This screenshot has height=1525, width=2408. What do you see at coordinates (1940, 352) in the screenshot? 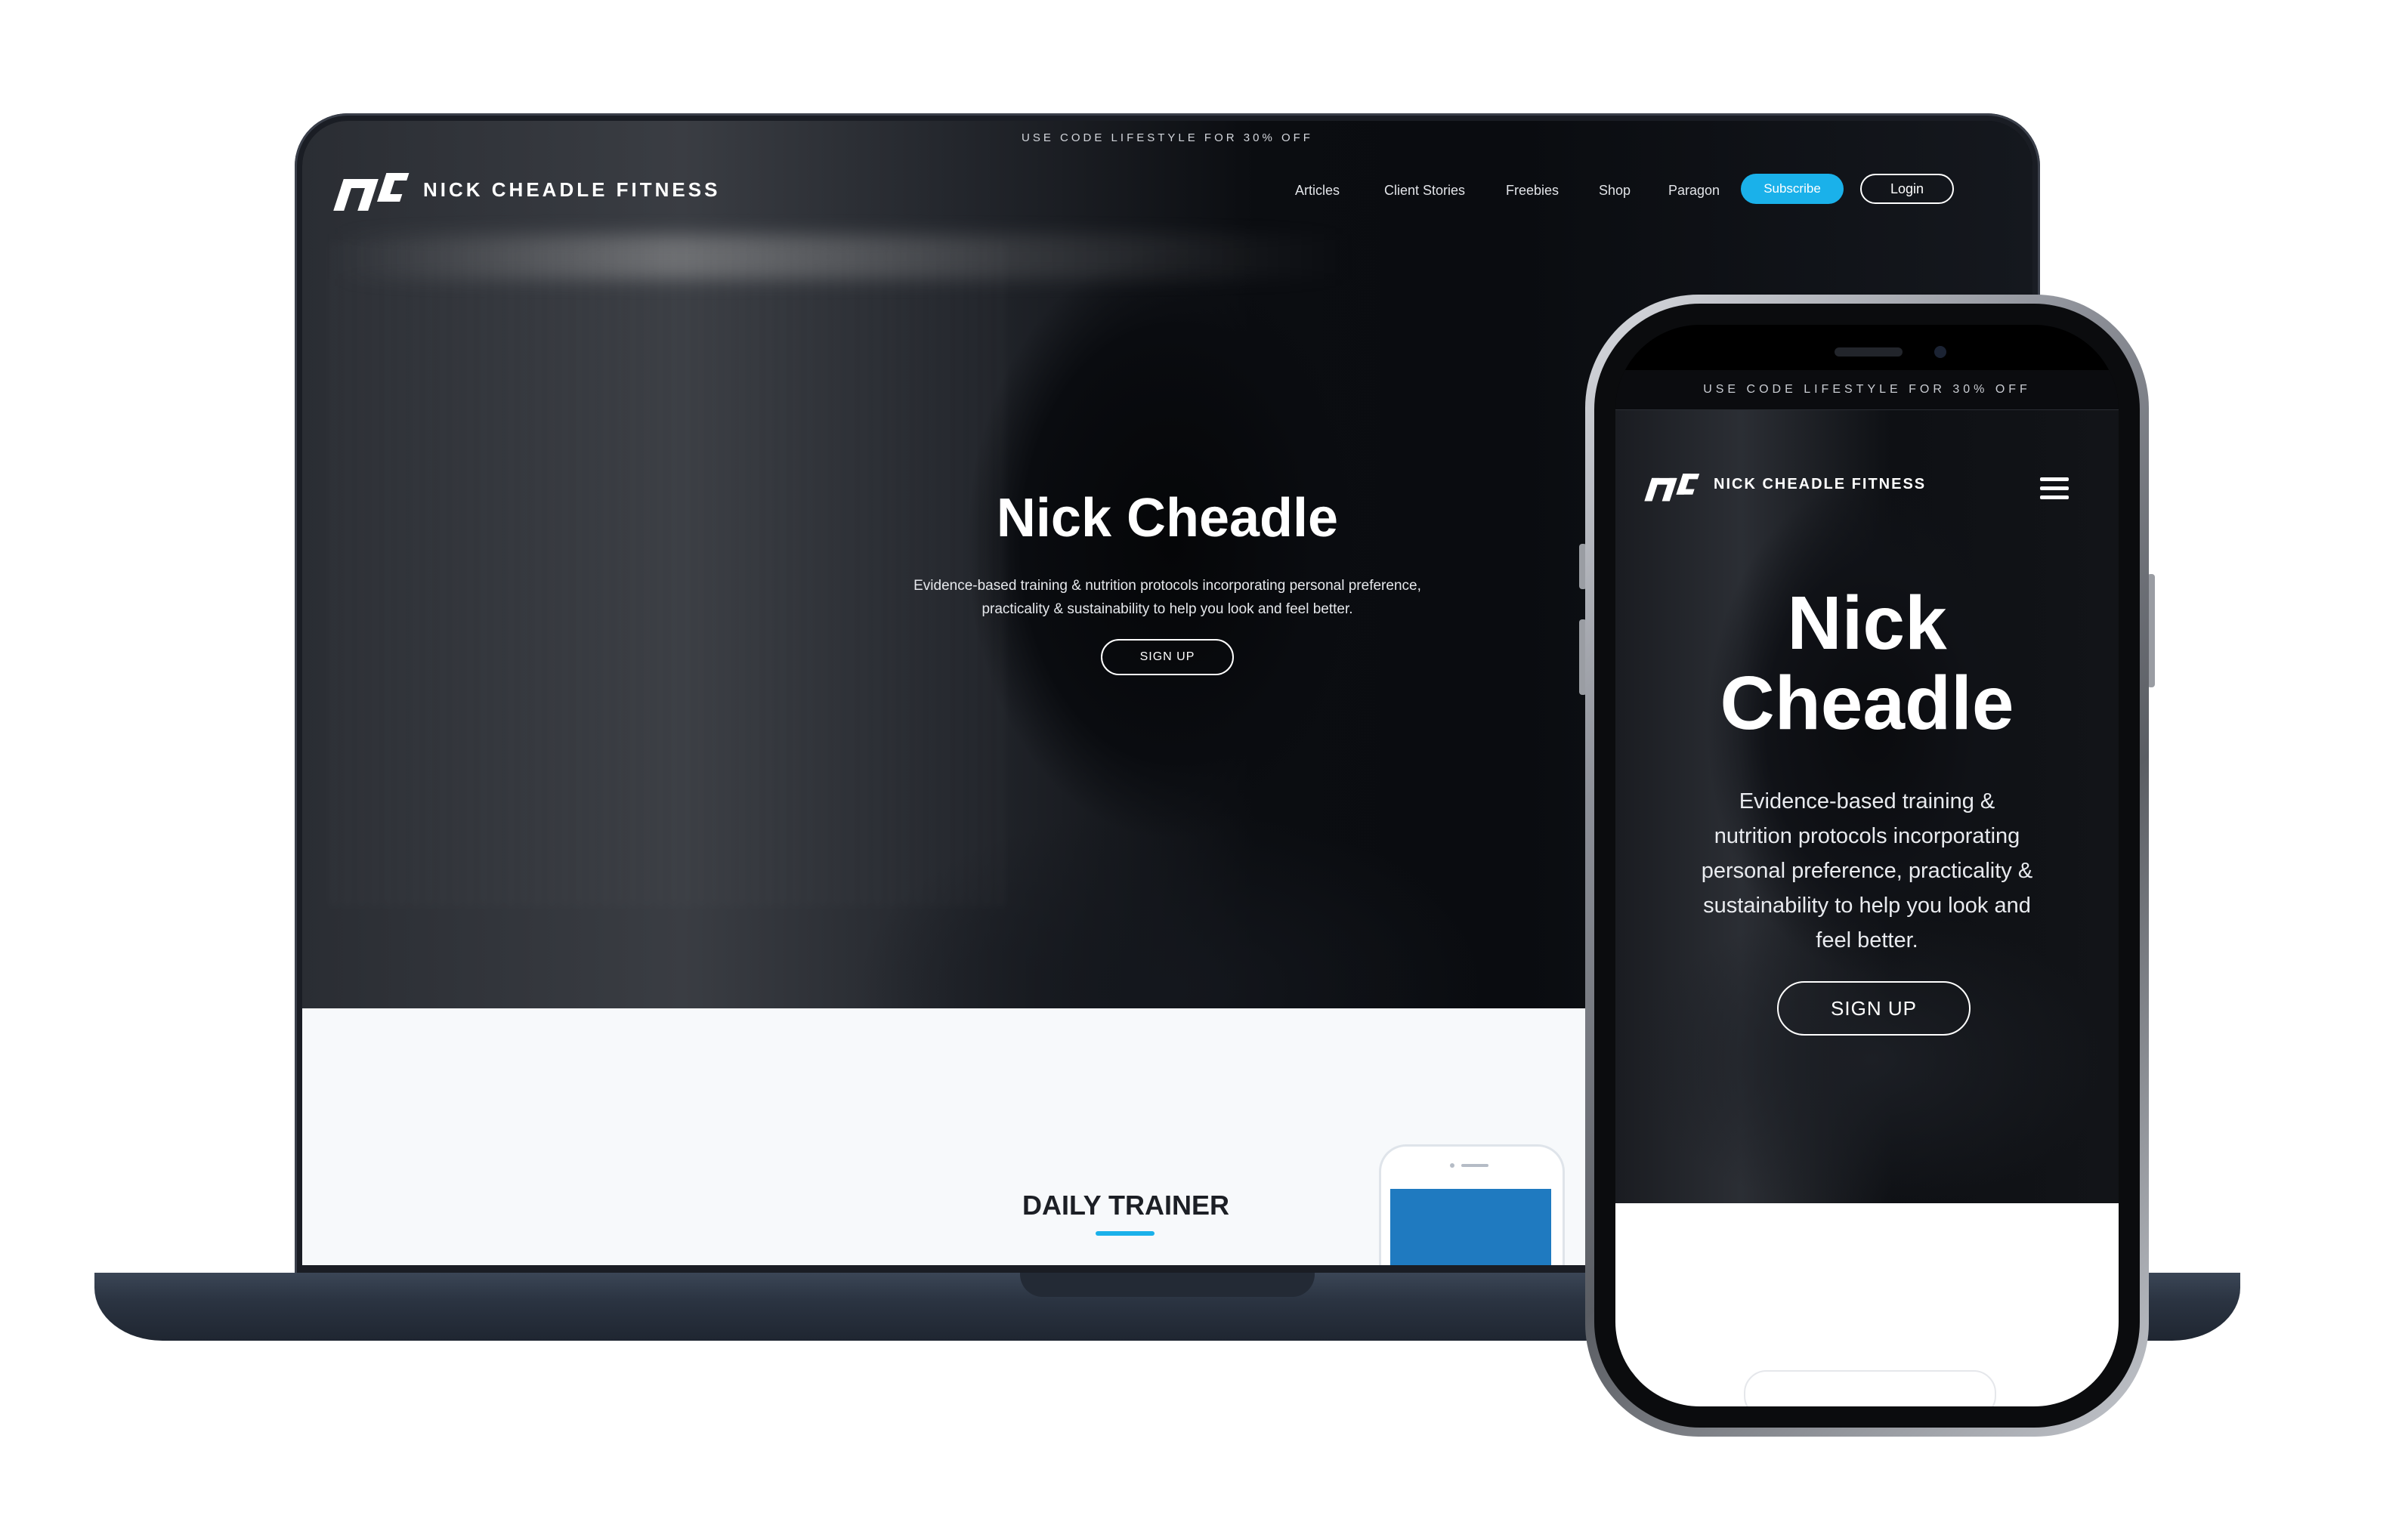
I see `phone-camera` at bounding box center [1940, 352].